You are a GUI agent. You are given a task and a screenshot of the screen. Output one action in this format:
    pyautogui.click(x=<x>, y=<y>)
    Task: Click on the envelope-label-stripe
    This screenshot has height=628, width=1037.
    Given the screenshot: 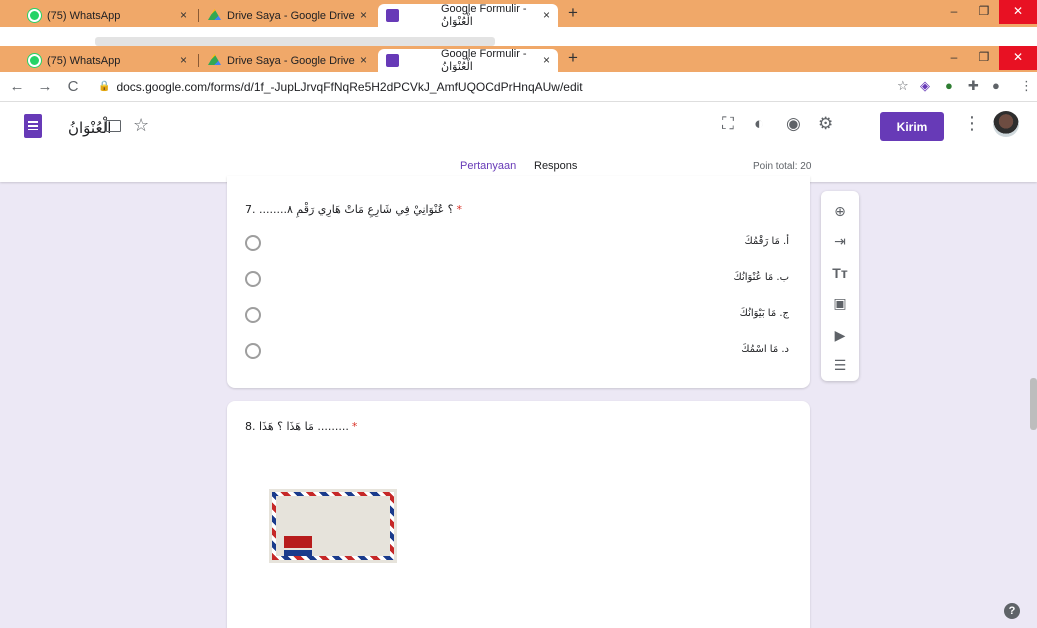 What is the action you would take?
    pyautogui.click(x=298, y=553)
    